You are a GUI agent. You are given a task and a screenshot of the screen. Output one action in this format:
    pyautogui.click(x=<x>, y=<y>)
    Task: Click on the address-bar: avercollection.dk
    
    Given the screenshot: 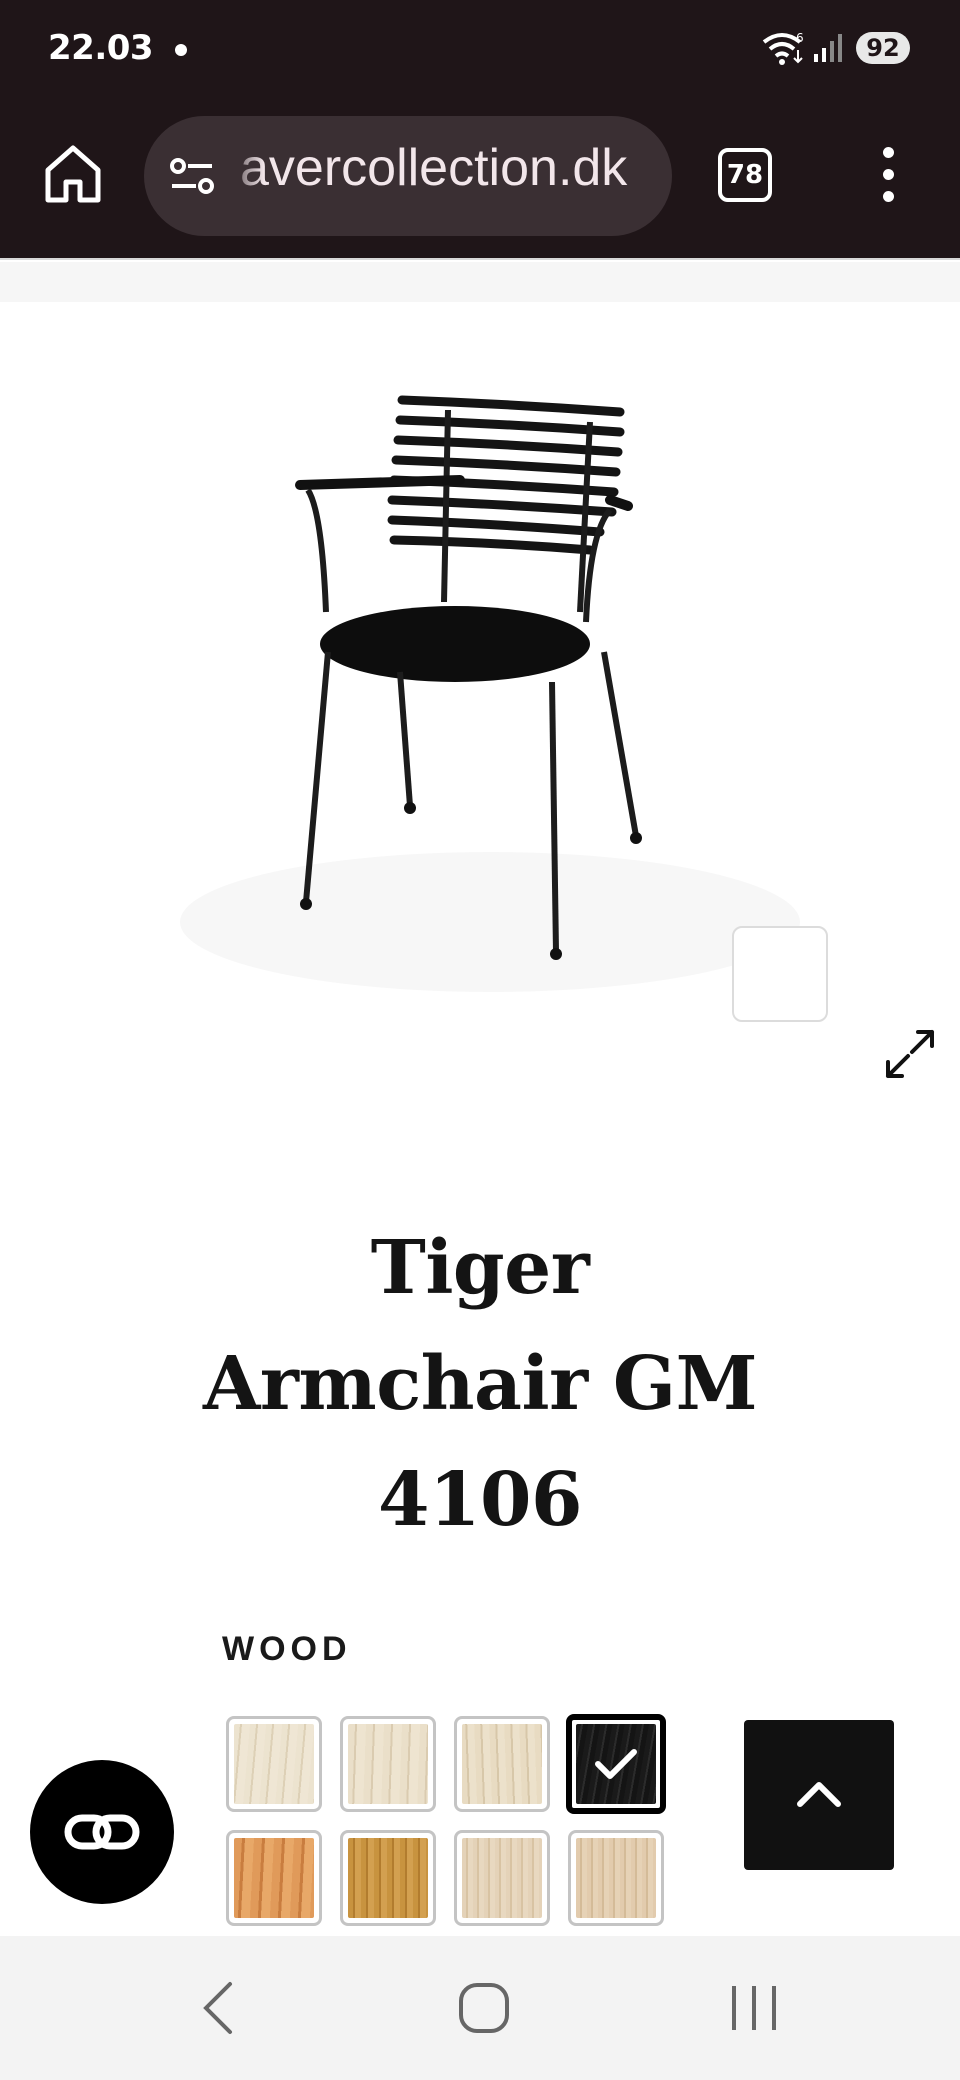 What is the action you would take?
    pyautogui.click(x=408, y=176)
    